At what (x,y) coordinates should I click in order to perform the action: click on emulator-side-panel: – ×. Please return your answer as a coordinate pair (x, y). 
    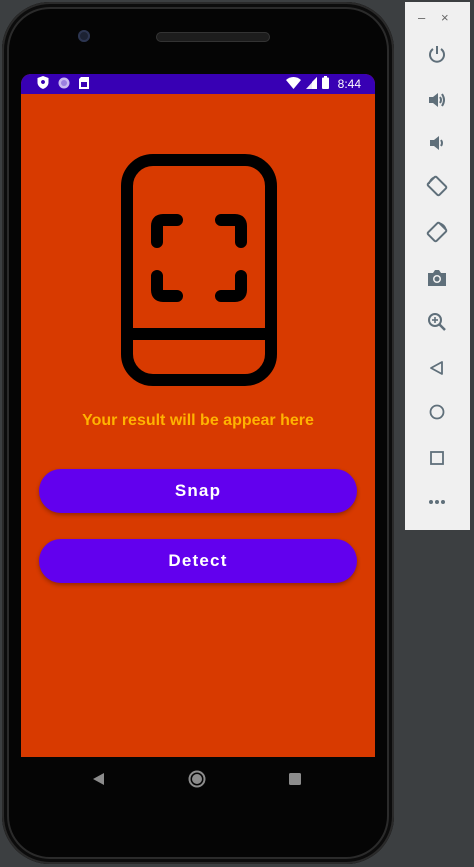
    Looking at the image, I should click on (437, 266).